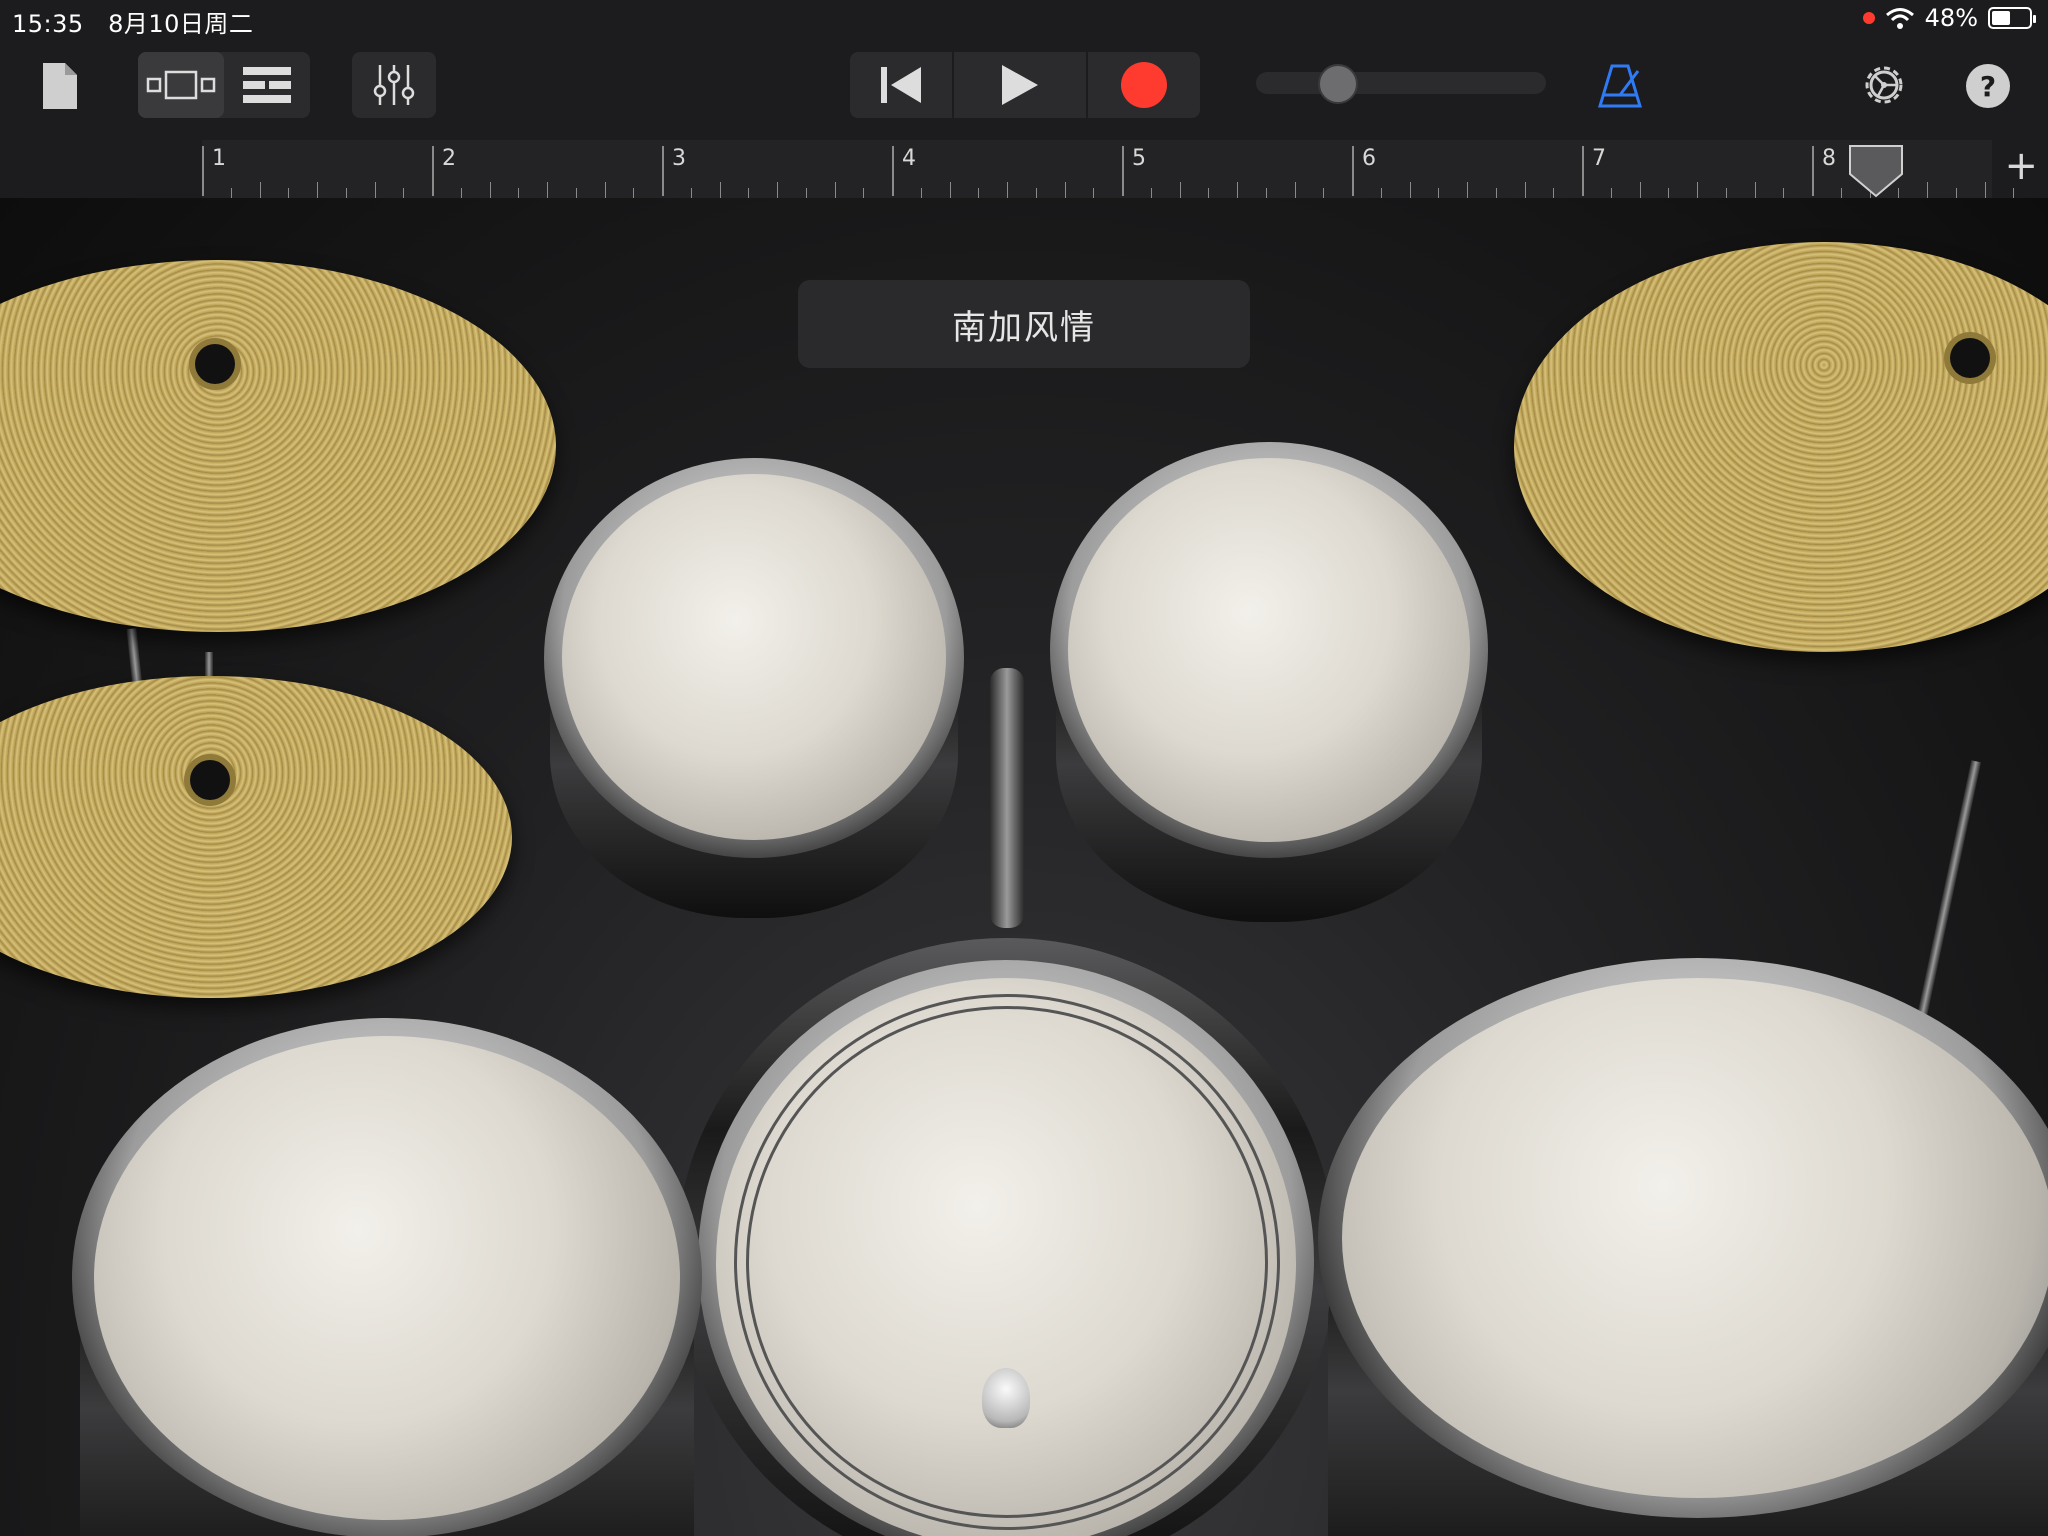 The width and height of the screenshot is (2048, 1536). Describe the element at coordinates (1006, 1398) in the screenshot. I see `kick-pedal-beater` at that location.